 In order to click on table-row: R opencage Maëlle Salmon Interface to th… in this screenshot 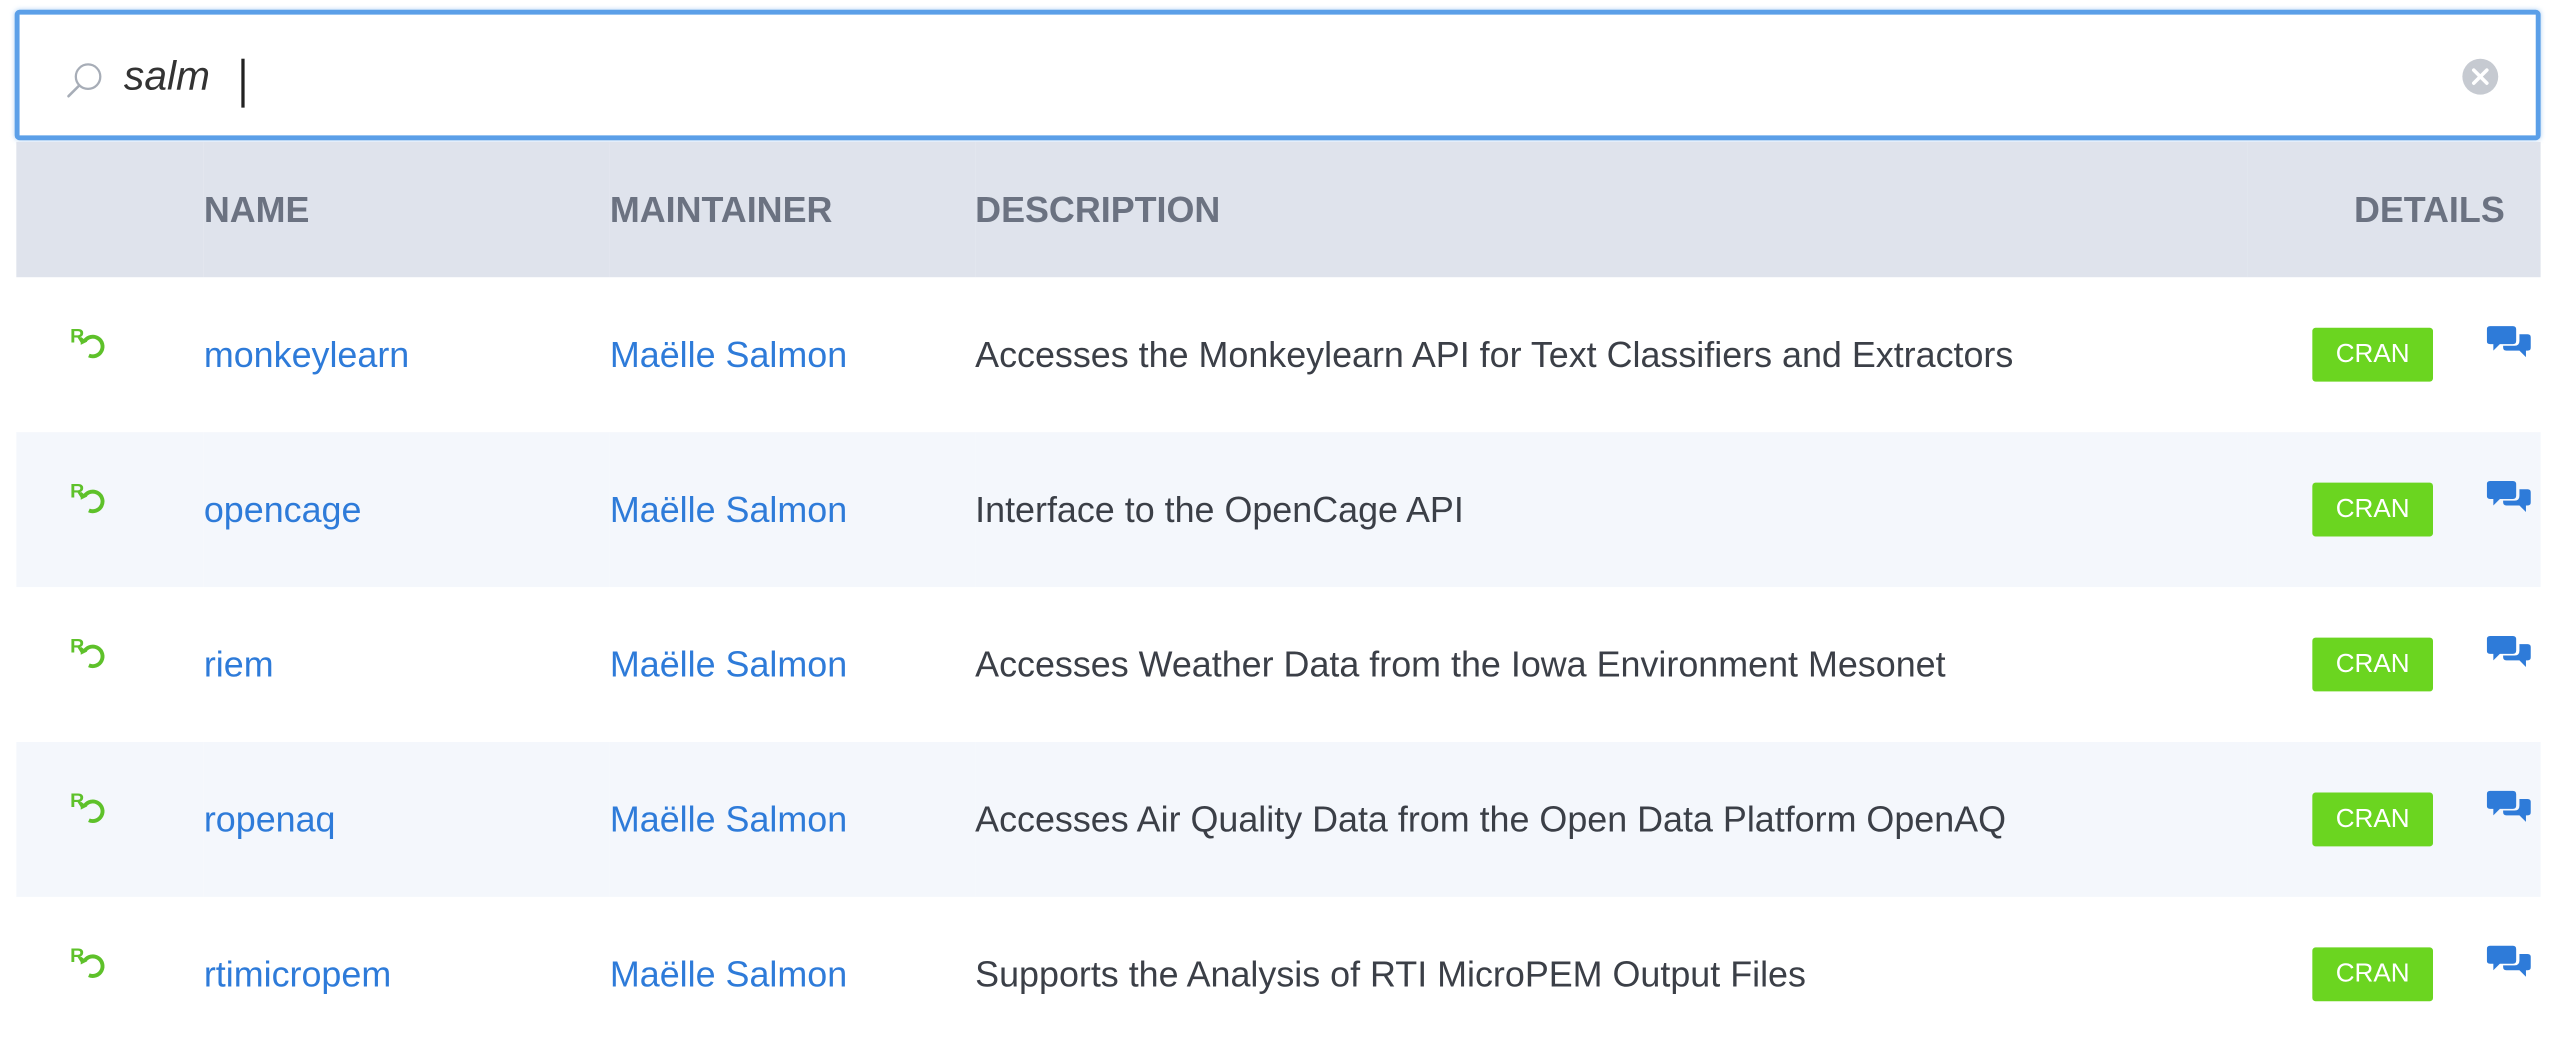, I will do `click(1278, 510)`.